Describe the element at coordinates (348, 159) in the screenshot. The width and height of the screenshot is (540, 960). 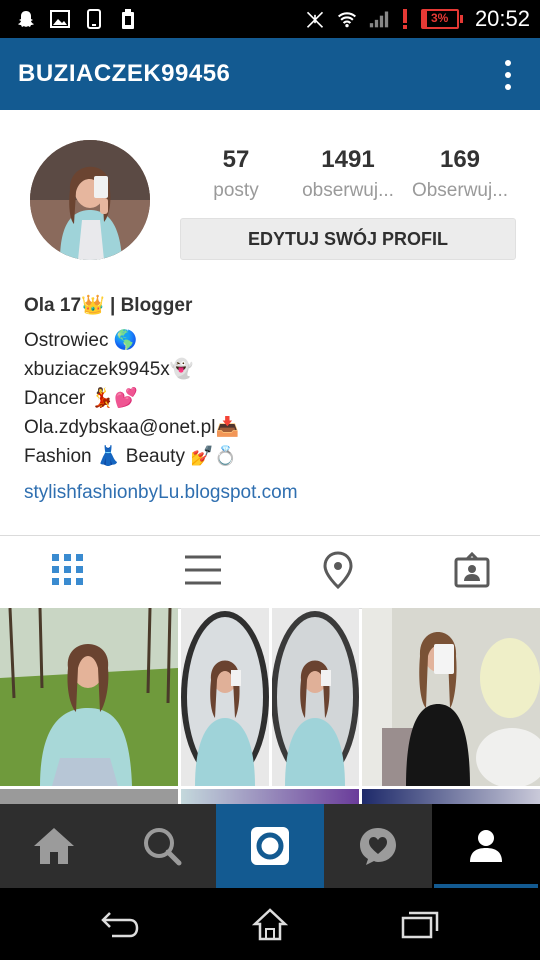
I see `stat-followers-count: 1491` at that location.